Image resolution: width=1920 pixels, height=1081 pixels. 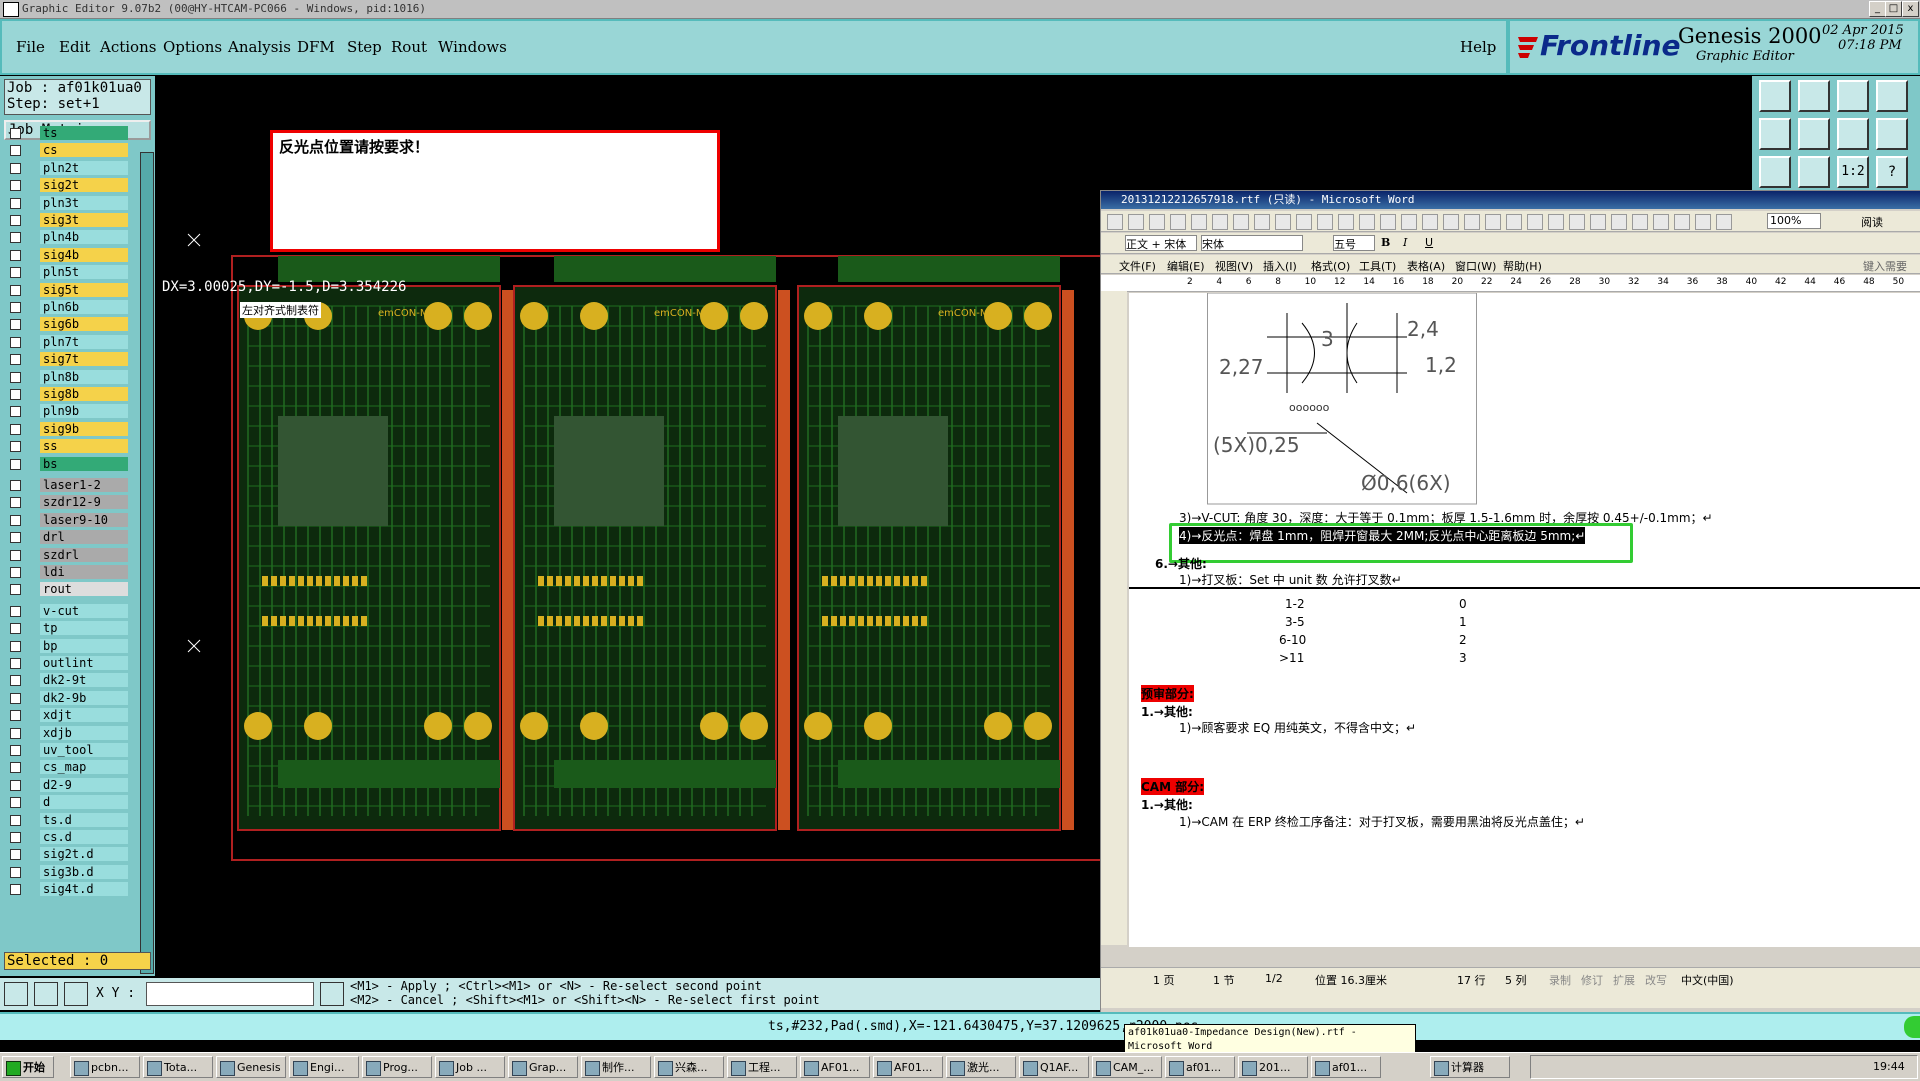 I want to click on word-menu-item: 帮助(H), so click(x=1522, y=266).